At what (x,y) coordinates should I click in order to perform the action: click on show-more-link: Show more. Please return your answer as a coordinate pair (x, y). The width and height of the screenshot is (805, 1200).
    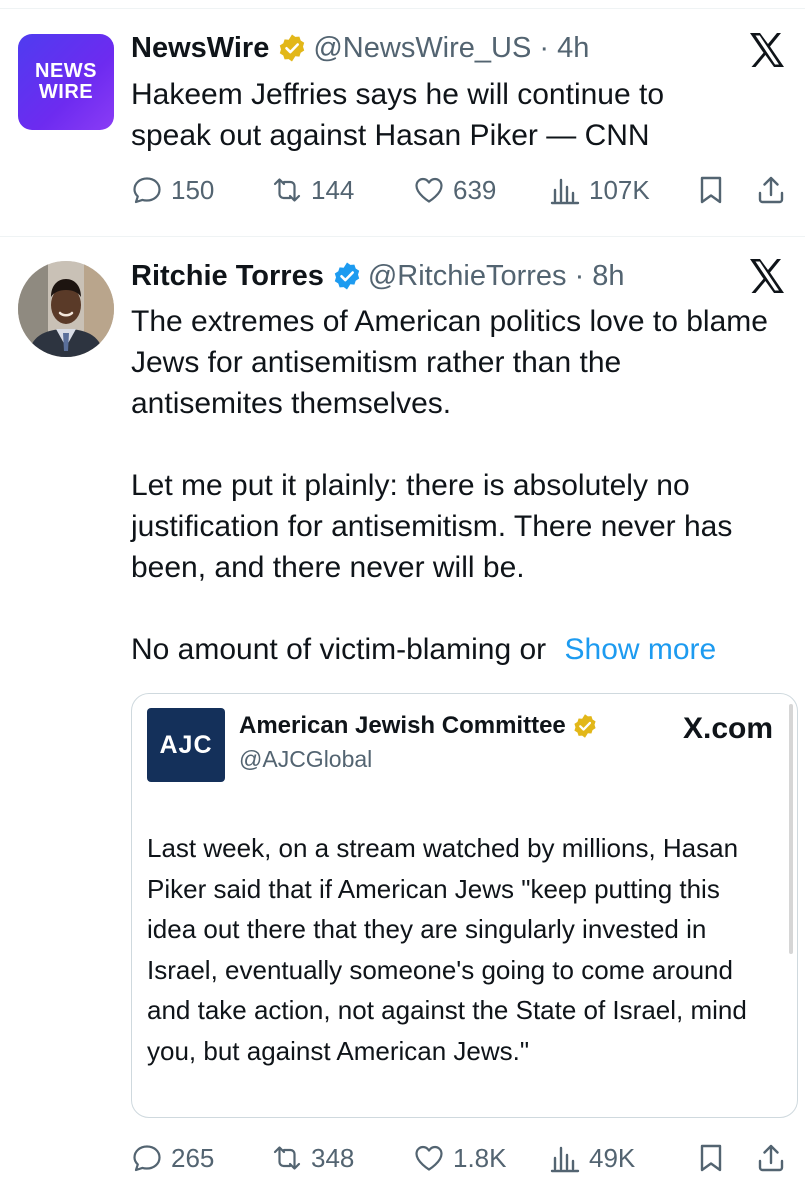
    Looking at the image, I should click on (641, 649).